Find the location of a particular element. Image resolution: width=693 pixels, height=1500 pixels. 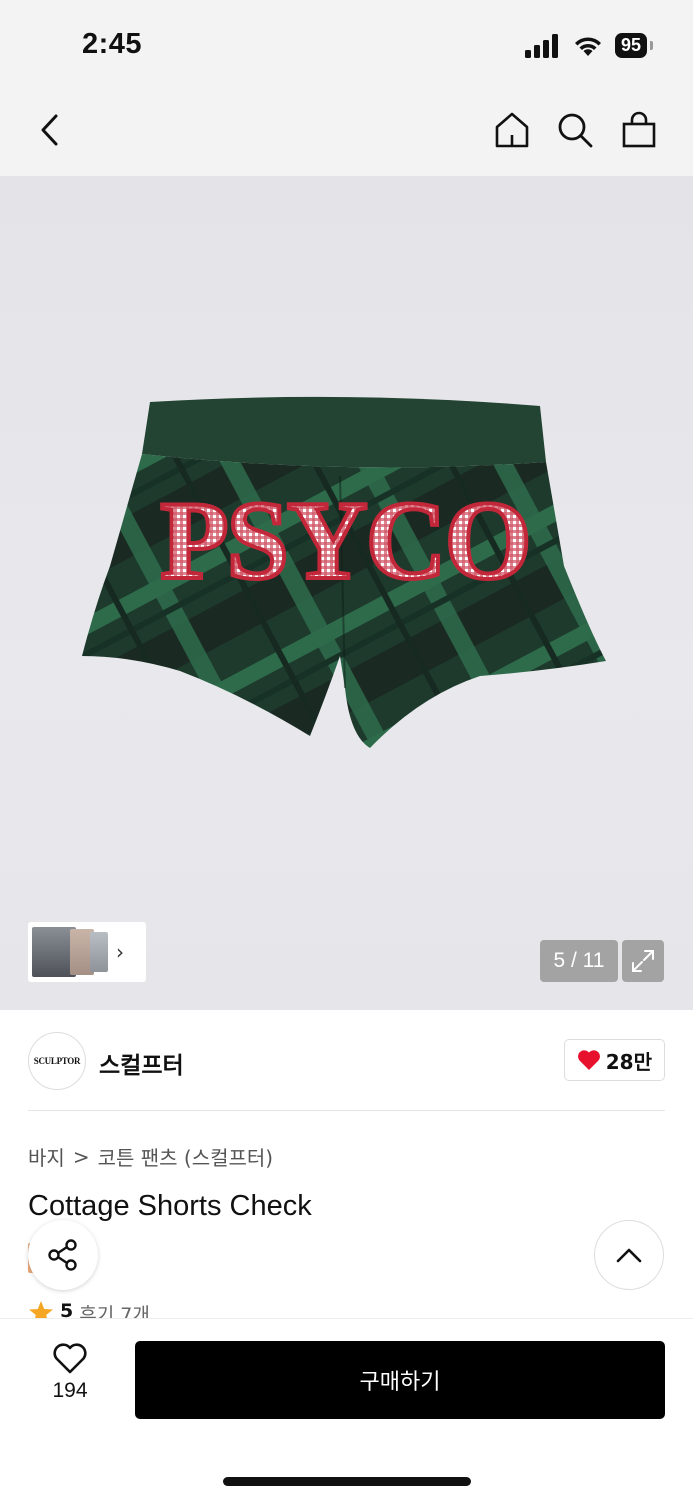

review-count: 후기 7개 is located at coordinates (114, 1311).